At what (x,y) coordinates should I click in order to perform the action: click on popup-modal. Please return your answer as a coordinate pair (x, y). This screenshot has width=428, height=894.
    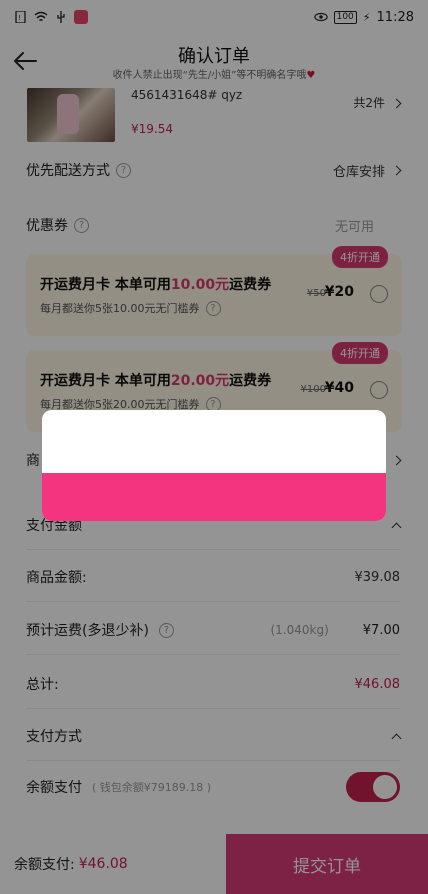
    Looking at the image, I should click on (214, 465).